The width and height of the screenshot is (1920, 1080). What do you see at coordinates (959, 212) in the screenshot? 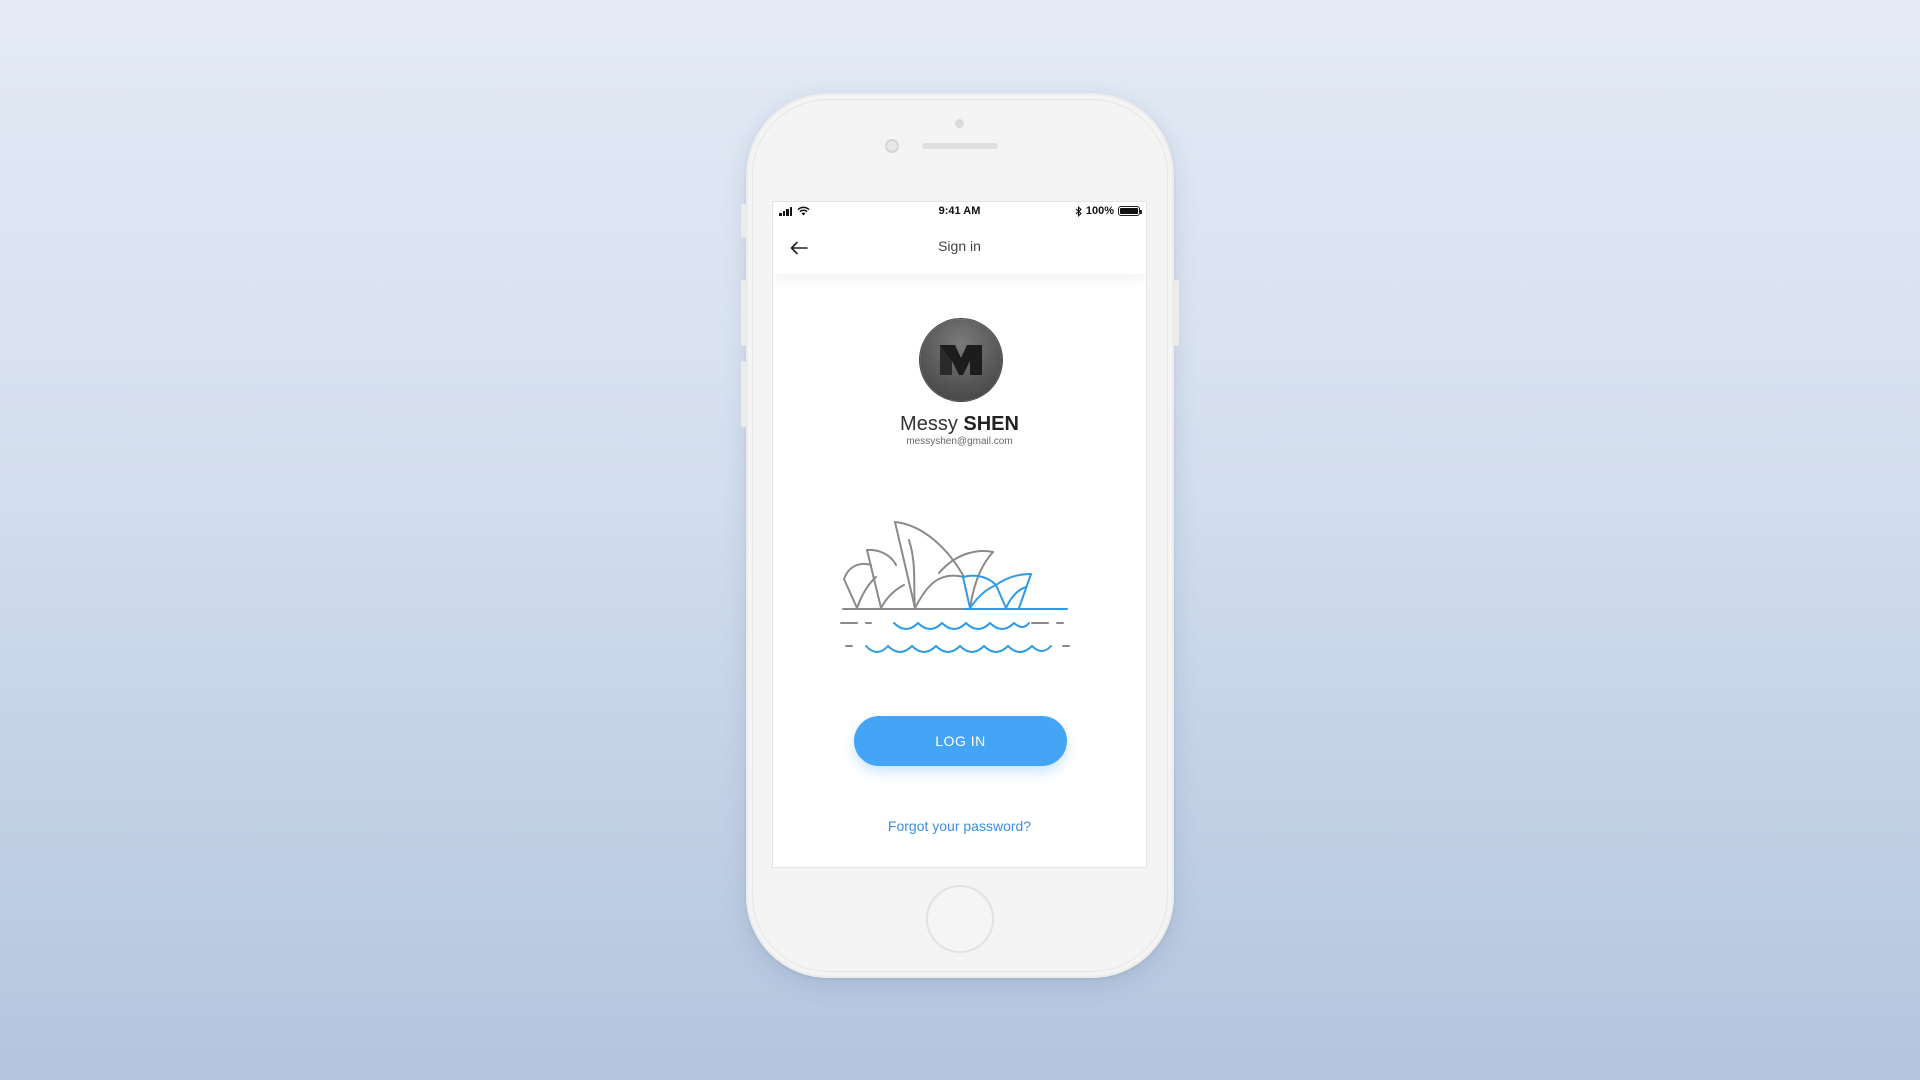
I see `status-bar: 9:41 AM 100%` at bounding box center [959, 212].